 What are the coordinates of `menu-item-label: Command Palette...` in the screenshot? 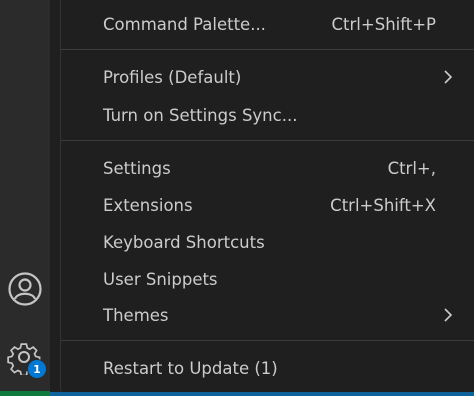 It's located at (184, 24).